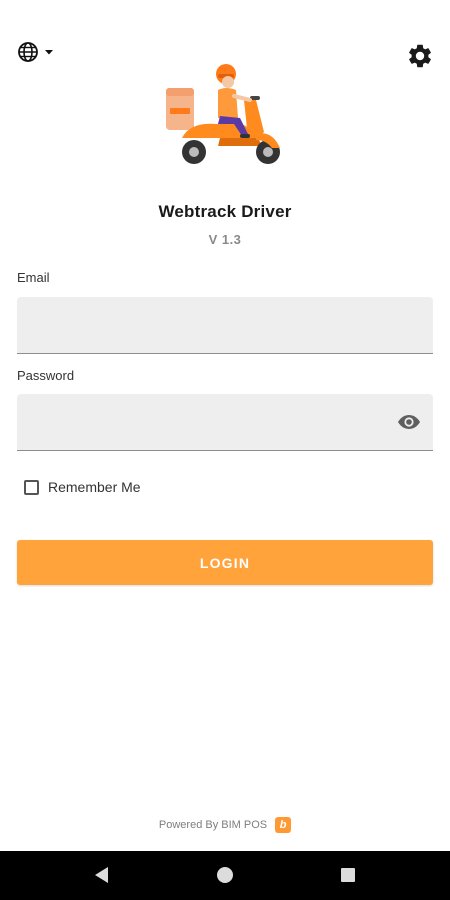 The image size is (450, 900). I want to click on bimpos-logo-icon: b, so click(283, 825).